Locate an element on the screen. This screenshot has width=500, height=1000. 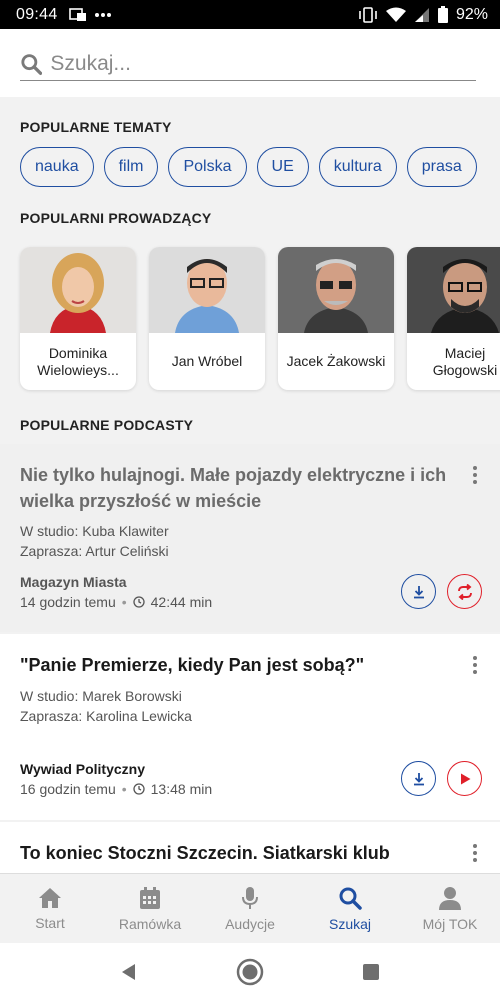
nav-item-ramowka: Ramówka is located at coordinates (150, 908).